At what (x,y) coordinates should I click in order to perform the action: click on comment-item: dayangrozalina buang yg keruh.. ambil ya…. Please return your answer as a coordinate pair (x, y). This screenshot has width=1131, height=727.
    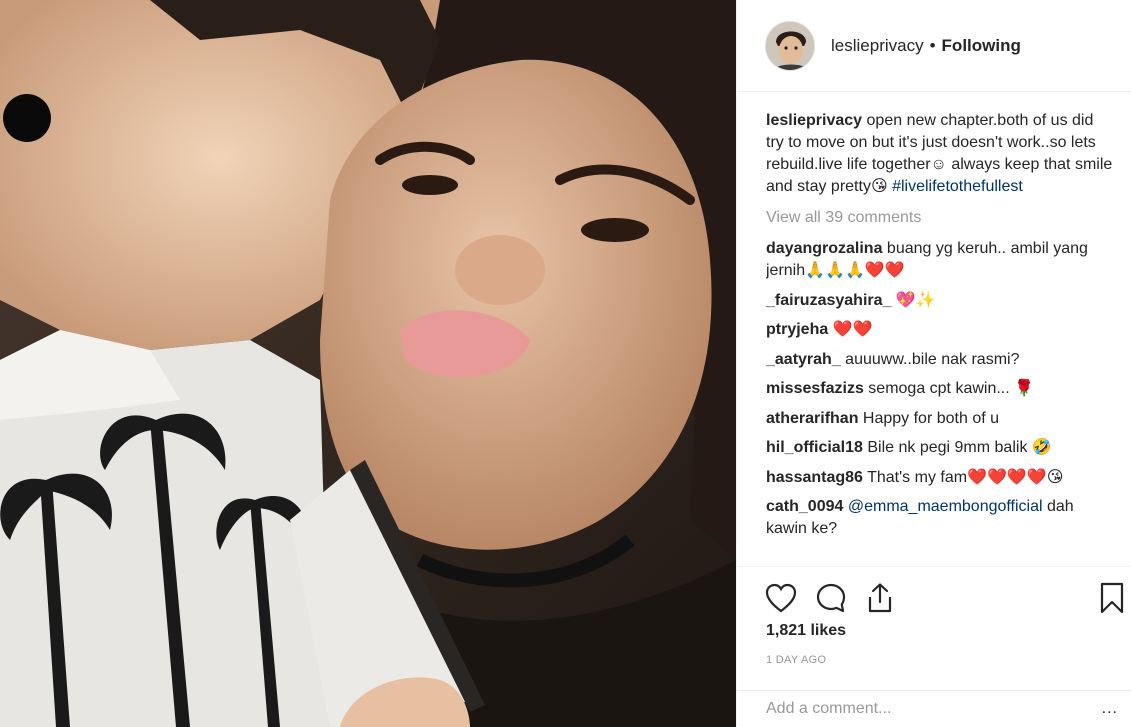
    Looking at the image, I should click on (940, 260).